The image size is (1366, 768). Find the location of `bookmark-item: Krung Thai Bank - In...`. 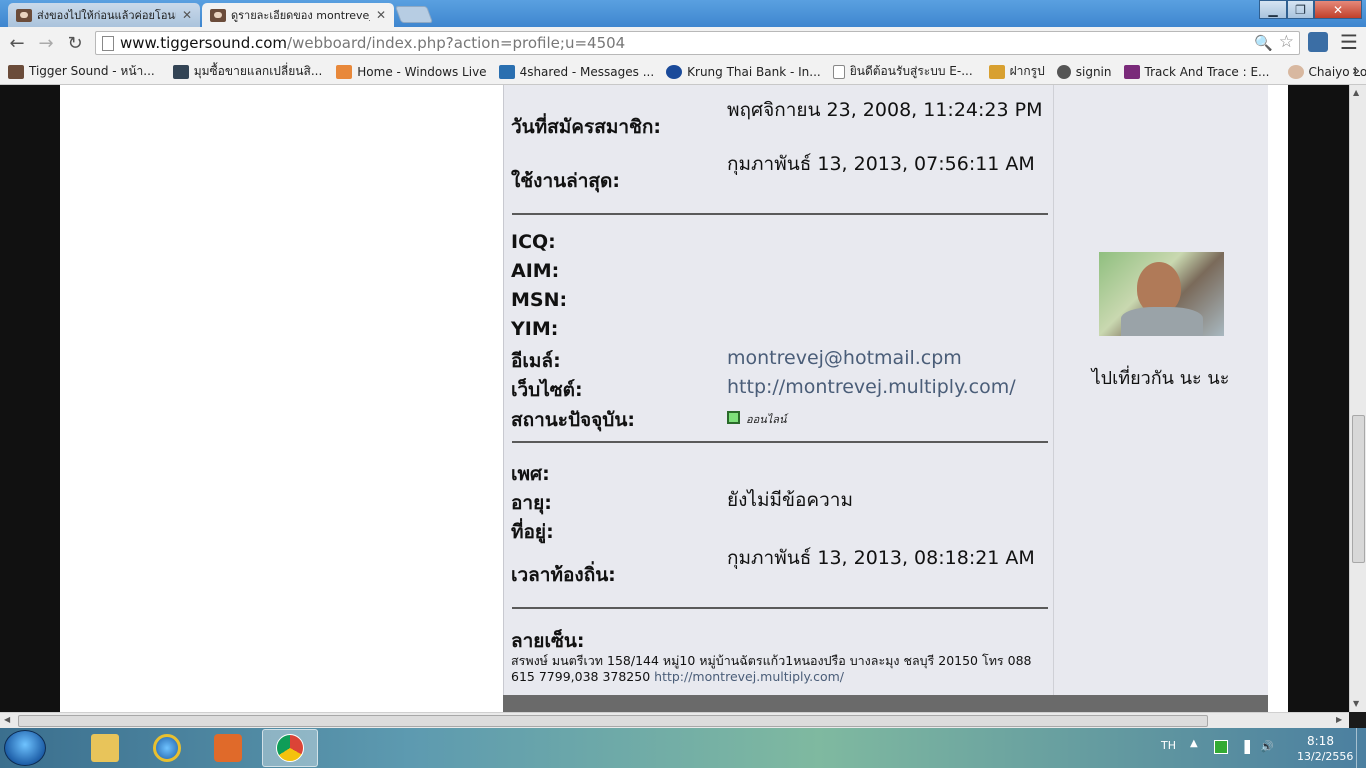

bookmark-item: Krung Thai Bank - In... is located at coordinates (743, 71).